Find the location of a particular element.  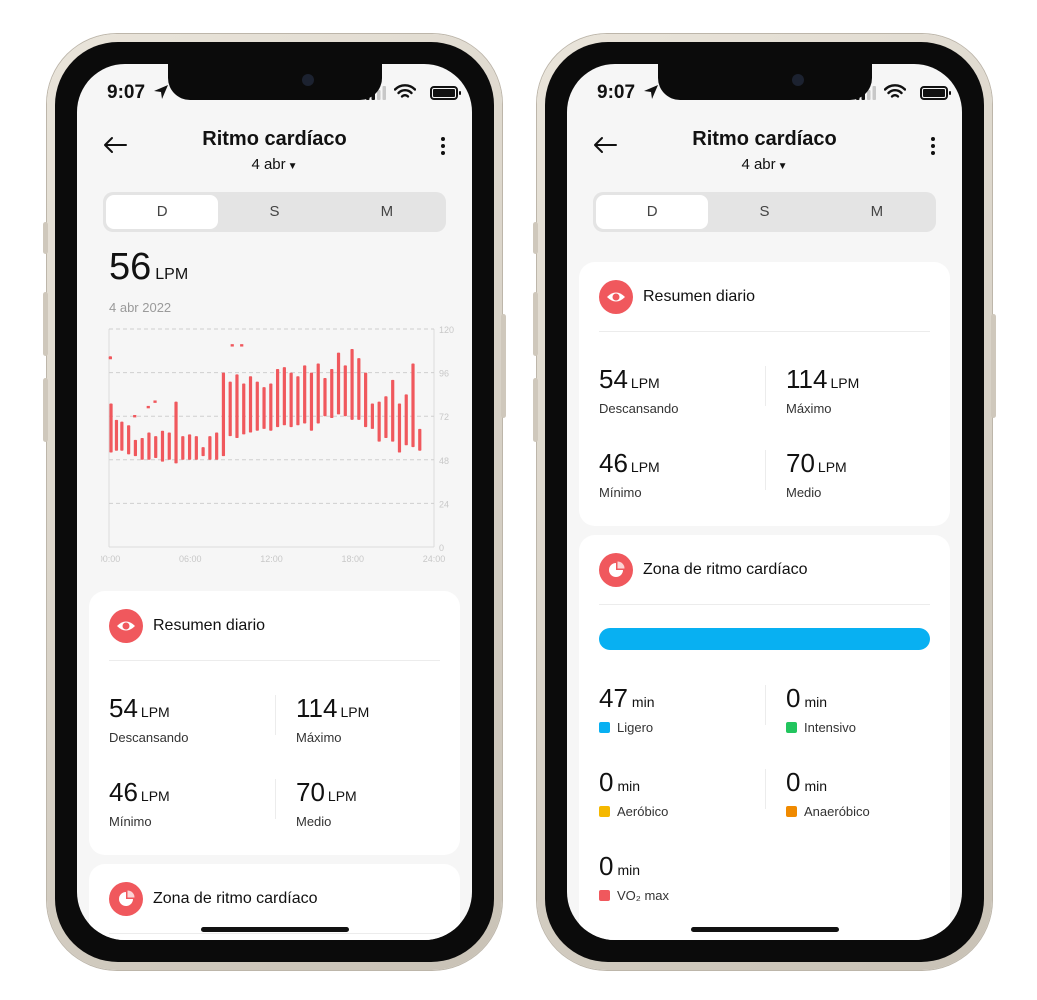

stat-avg: 70 LPM Medio is located at coordinates (371, 803).